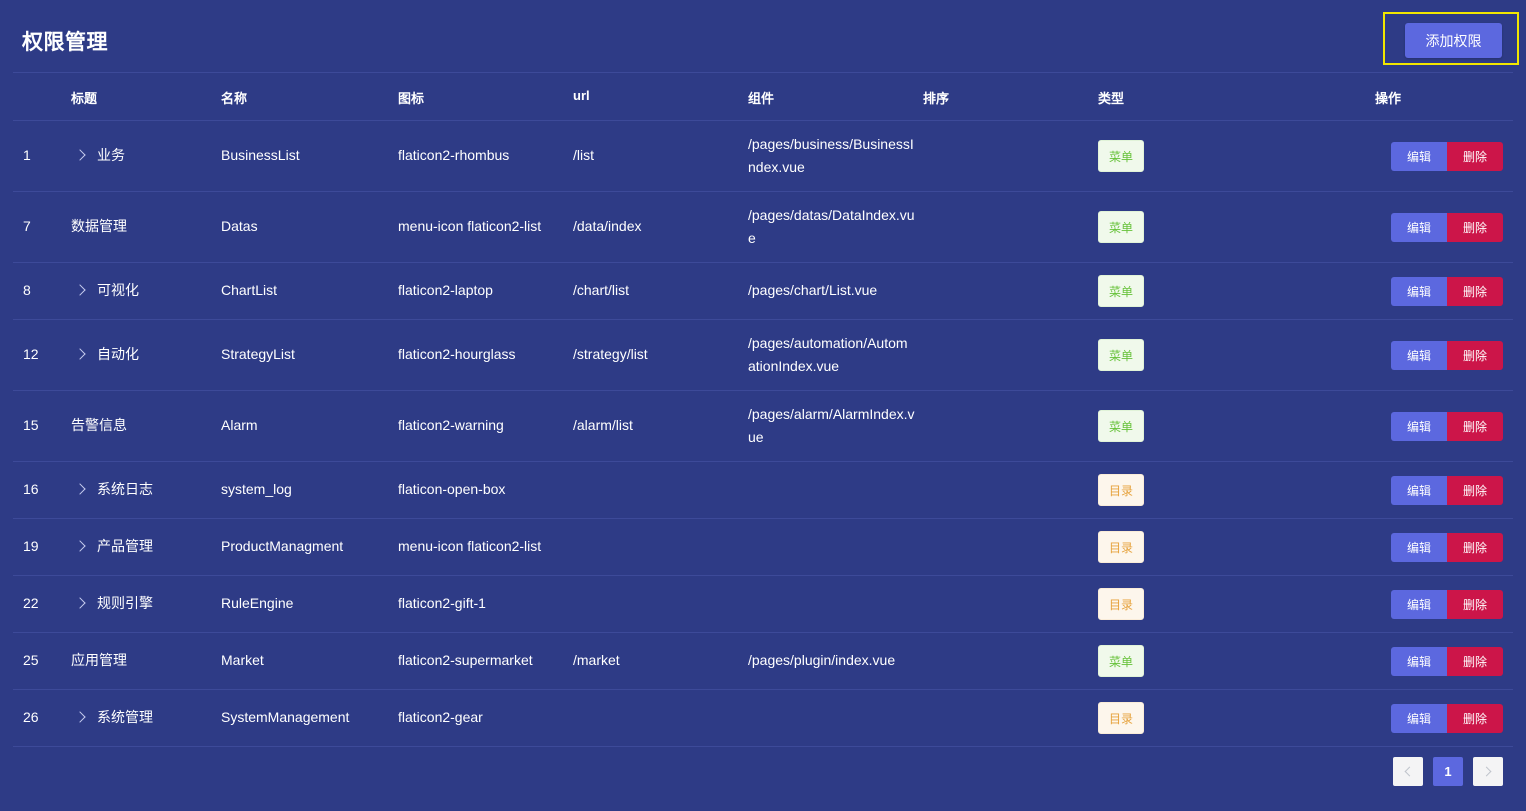  I want to click on row-id: 25, so click(31, 660).